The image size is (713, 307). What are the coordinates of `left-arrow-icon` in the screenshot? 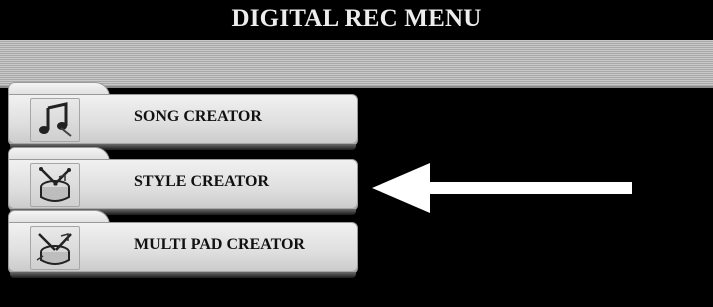 It's located at (503, 190).